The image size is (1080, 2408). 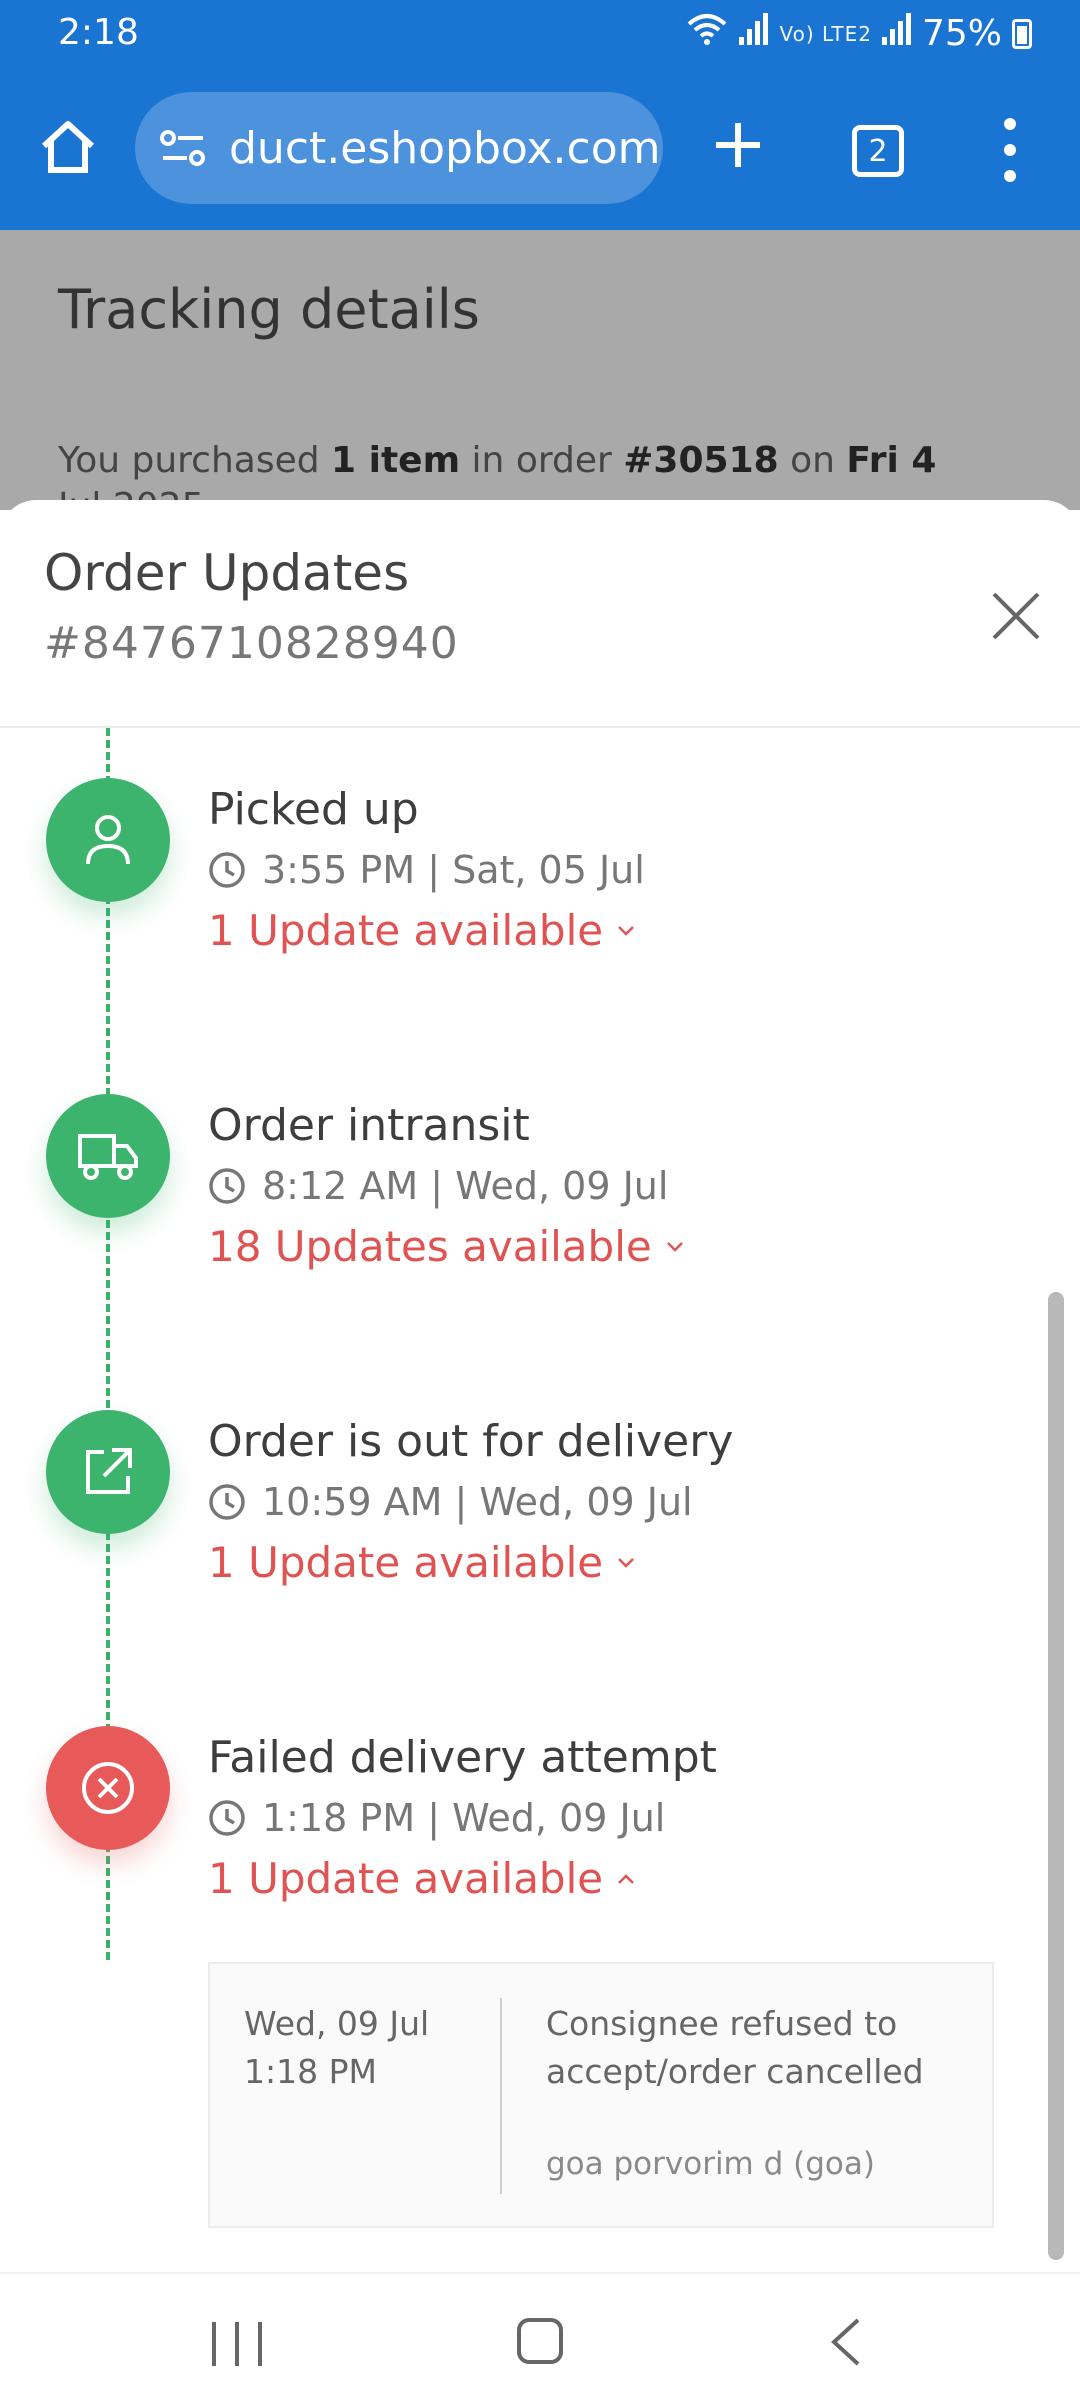 What do you see at coordinates (465, 1186) in the screenshot?
I see `event-time-text: 8:12 AM | Wed, 09 Jul` at bounding box center [465, 1186].